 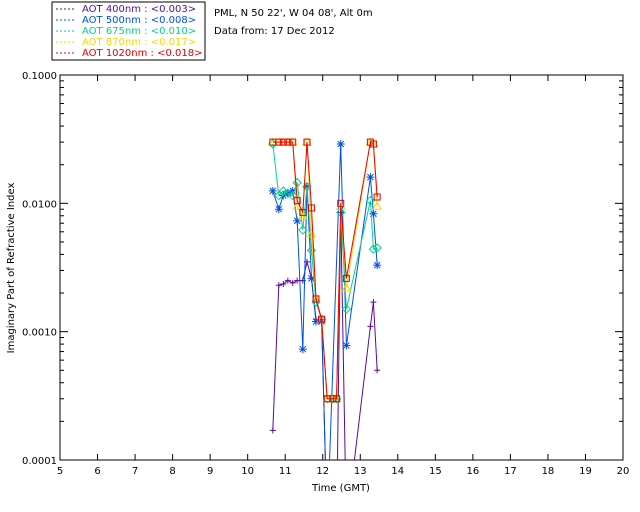 What do you see at coordinates (172, 471) in the screenshot?
I see `x-tick-label: 8` at bounding box center [172, 471].